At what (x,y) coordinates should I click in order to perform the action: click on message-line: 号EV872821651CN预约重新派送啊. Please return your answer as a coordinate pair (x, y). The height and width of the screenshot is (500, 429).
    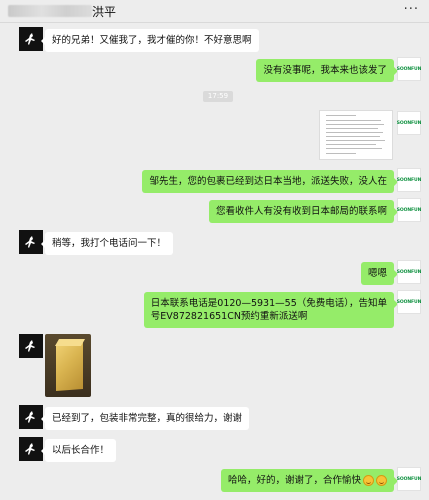
    Looking at the image, I should click on (229, 316).